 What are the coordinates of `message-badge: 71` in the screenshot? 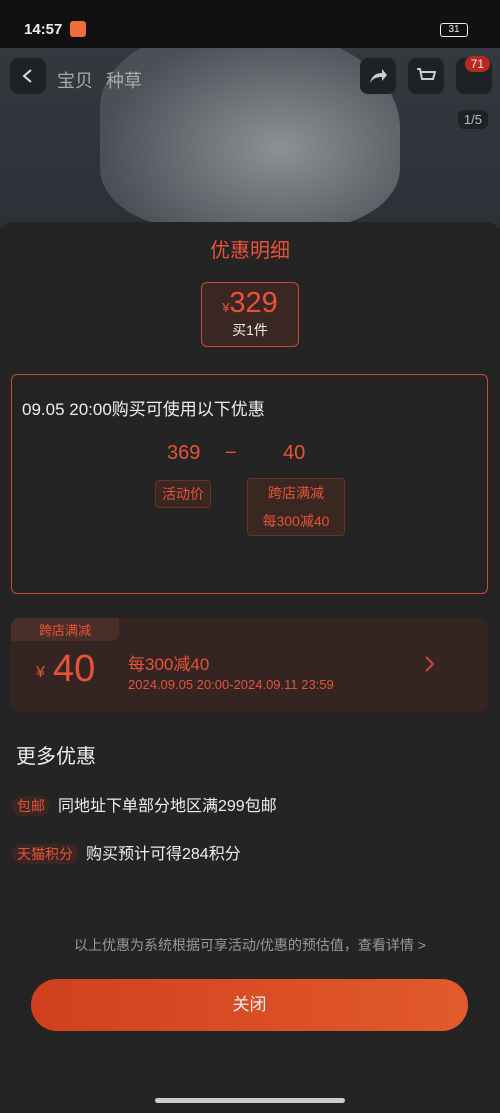 It's located at (477, 64).